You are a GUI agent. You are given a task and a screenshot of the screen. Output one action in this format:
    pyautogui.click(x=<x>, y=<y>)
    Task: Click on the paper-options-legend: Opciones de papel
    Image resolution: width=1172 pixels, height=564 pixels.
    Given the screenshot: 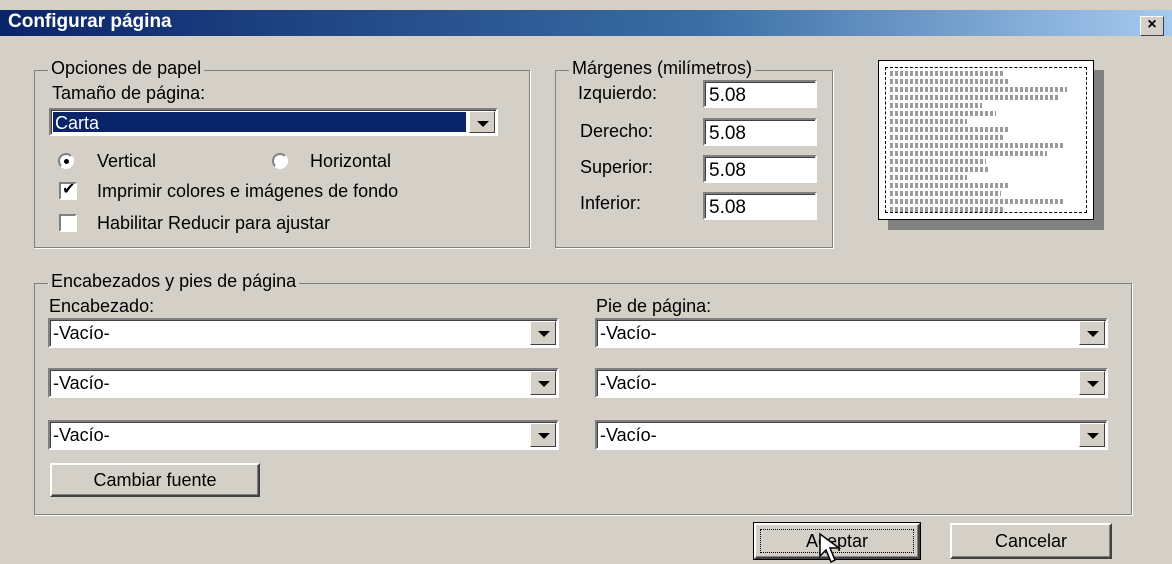 What is the action you would take?
    pyautogui.click(x=126, y=68)
    